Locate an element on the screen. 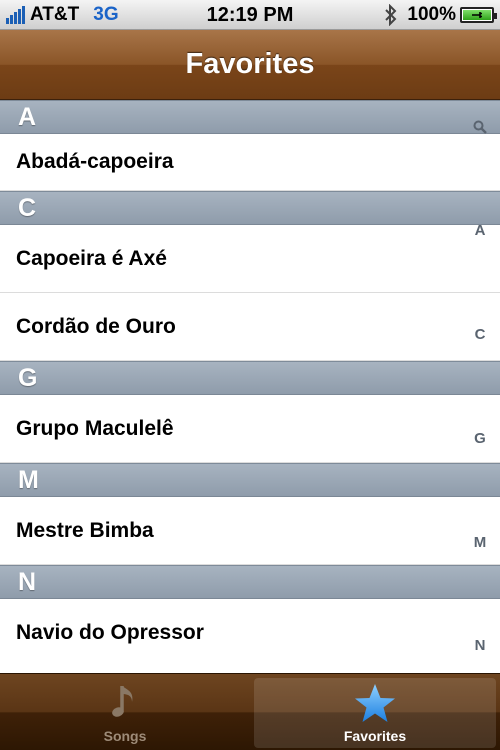  list-item: Cordão de Ouro is located at coordinates (250, 327).